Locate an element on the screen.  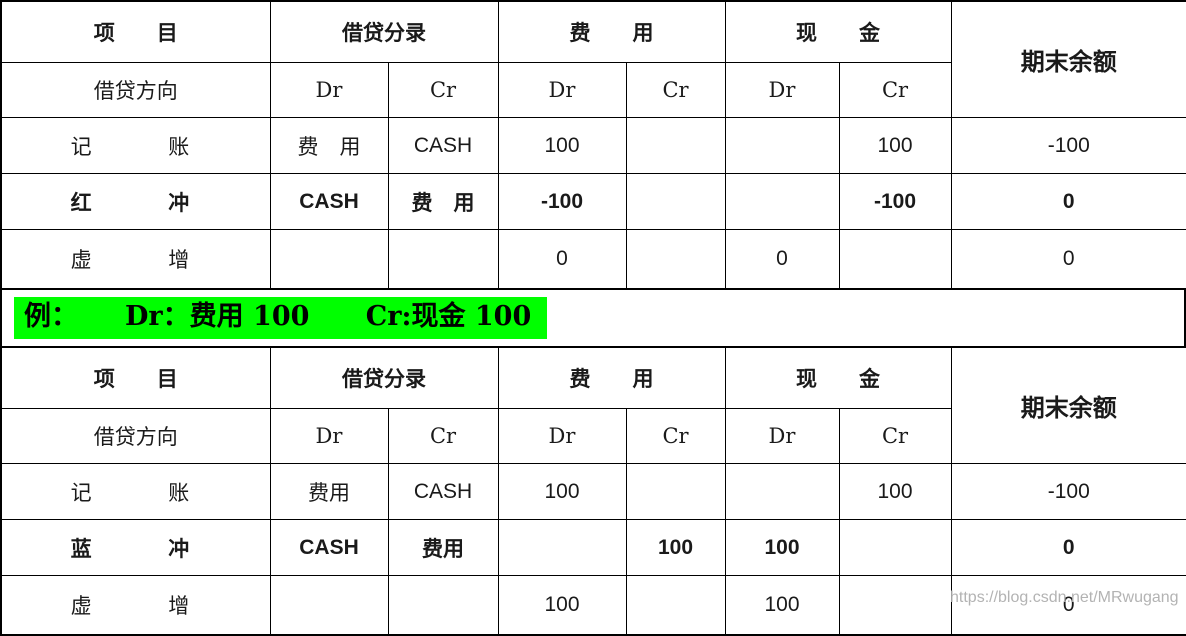
table-row: 记 账 费用 CASH 100 100 -100 is located at coordinates (593, 491).